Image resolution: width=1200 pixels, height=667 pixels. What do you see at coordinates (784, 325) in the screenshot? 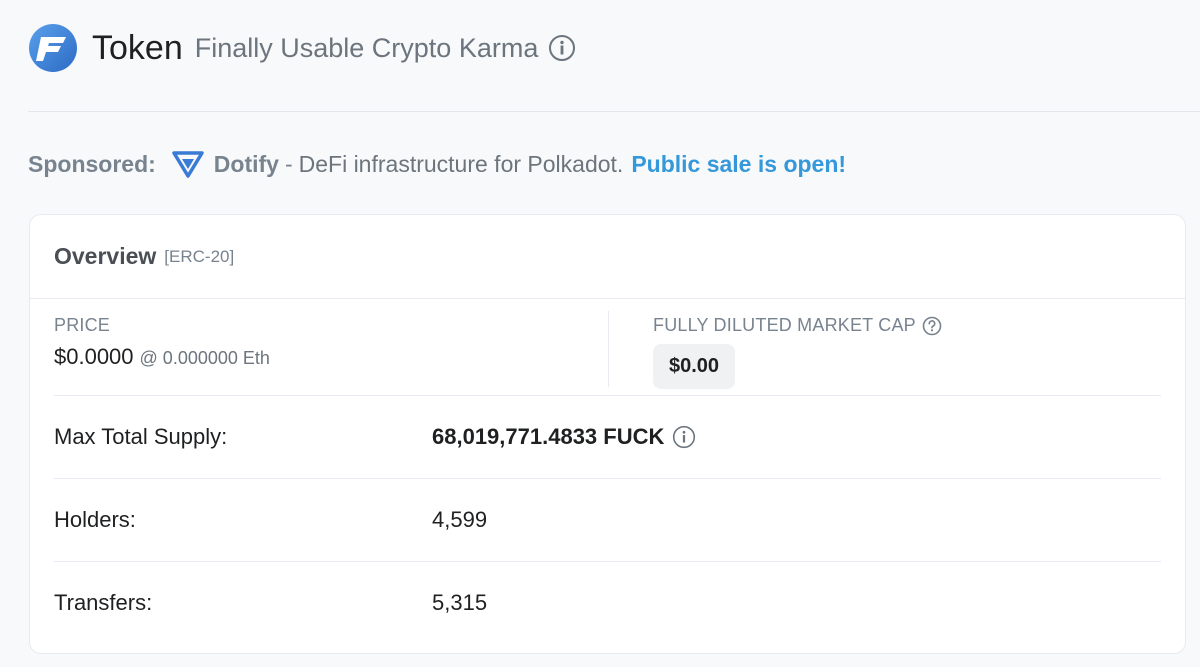
I see `market-cap-caption: FULLY DILUTED MARKET CAP` at bounding box center [784, 325].